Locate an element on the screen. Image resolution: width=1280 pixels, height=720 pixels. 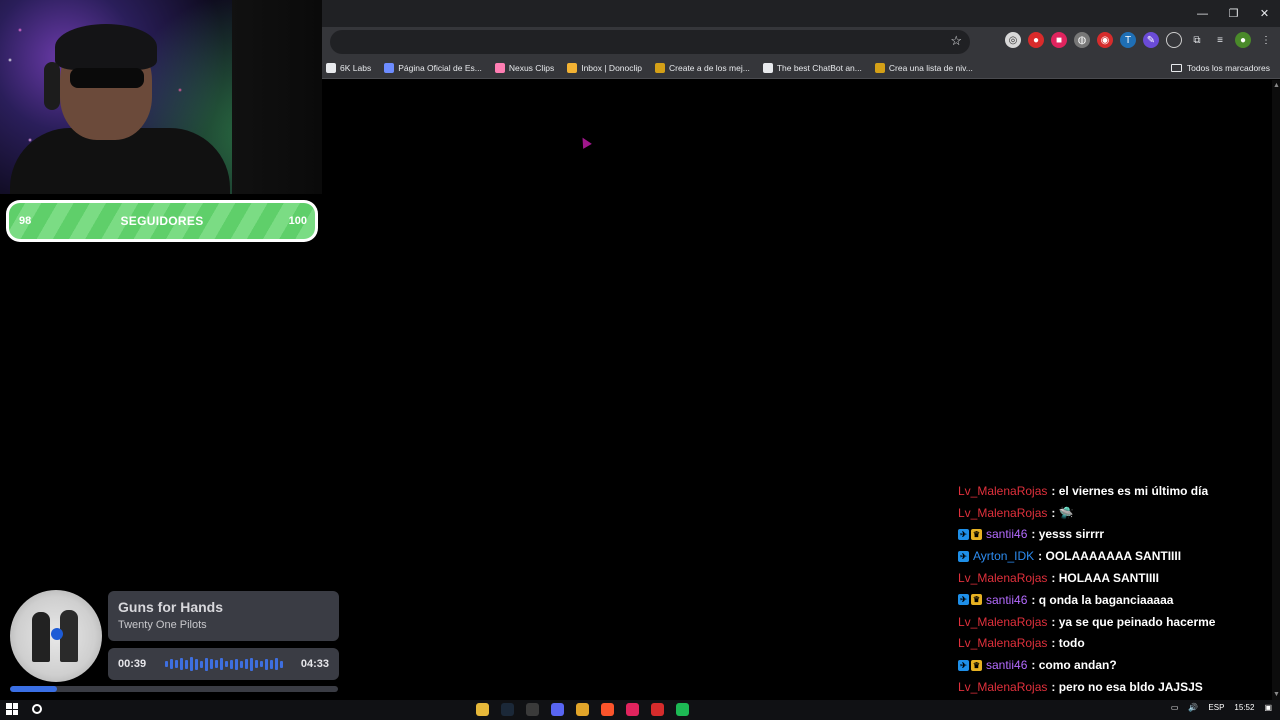
profile-avatar-icon: ● is located at coordinates (1243, 40).